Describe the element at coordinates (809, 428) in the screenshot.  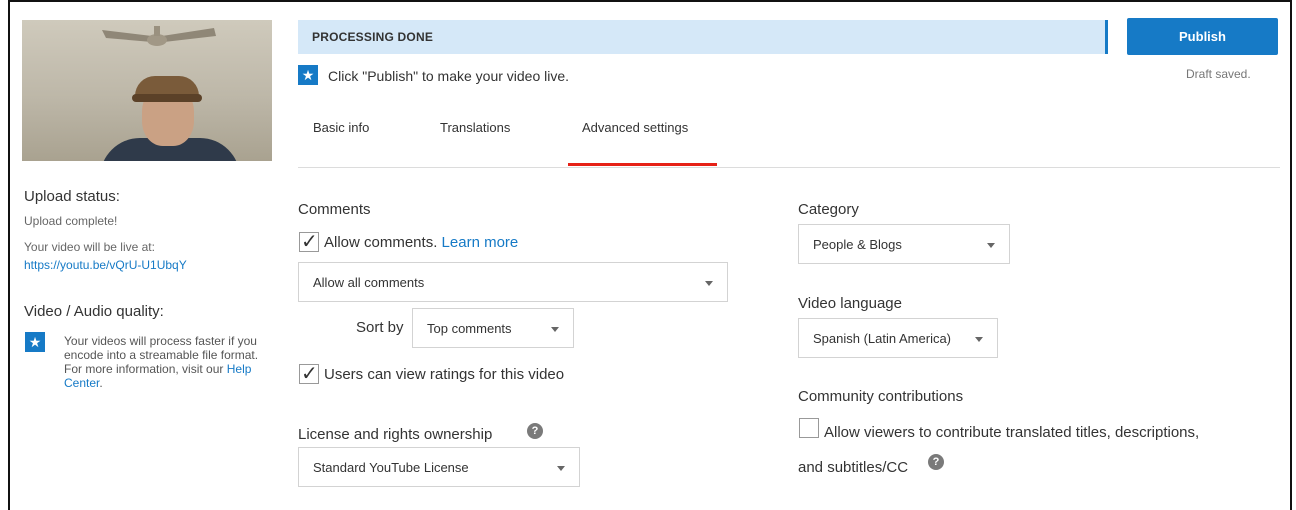
I see `community-checkbox` at that location.